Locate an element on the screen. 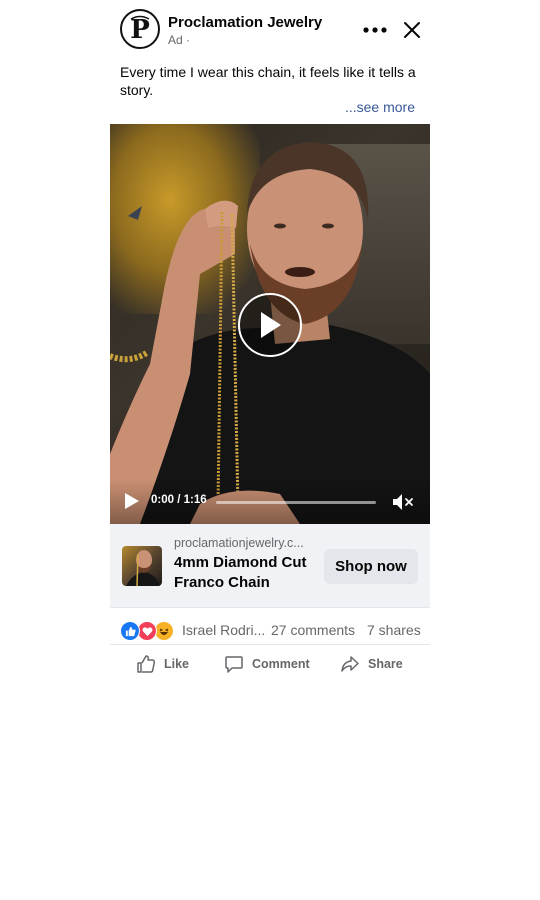 Image resolution: width=540 pixels, height=900 pixels. play-button is located at coordinates (270, 325).